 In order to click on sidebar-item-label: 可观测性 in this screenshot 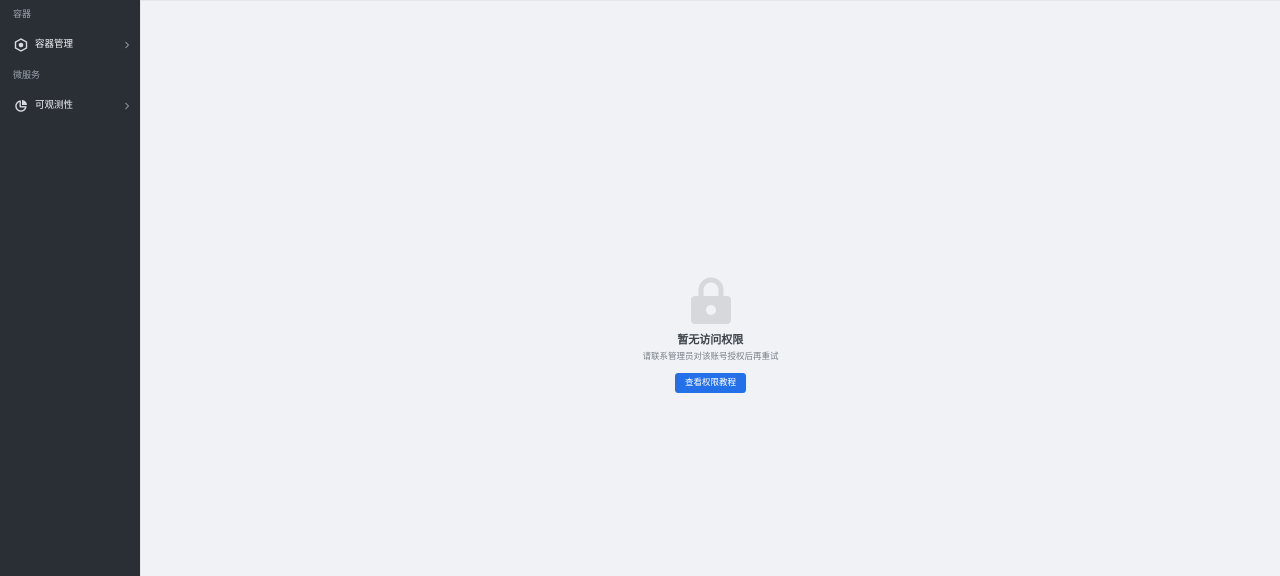, I will do `click(54, 105)`.